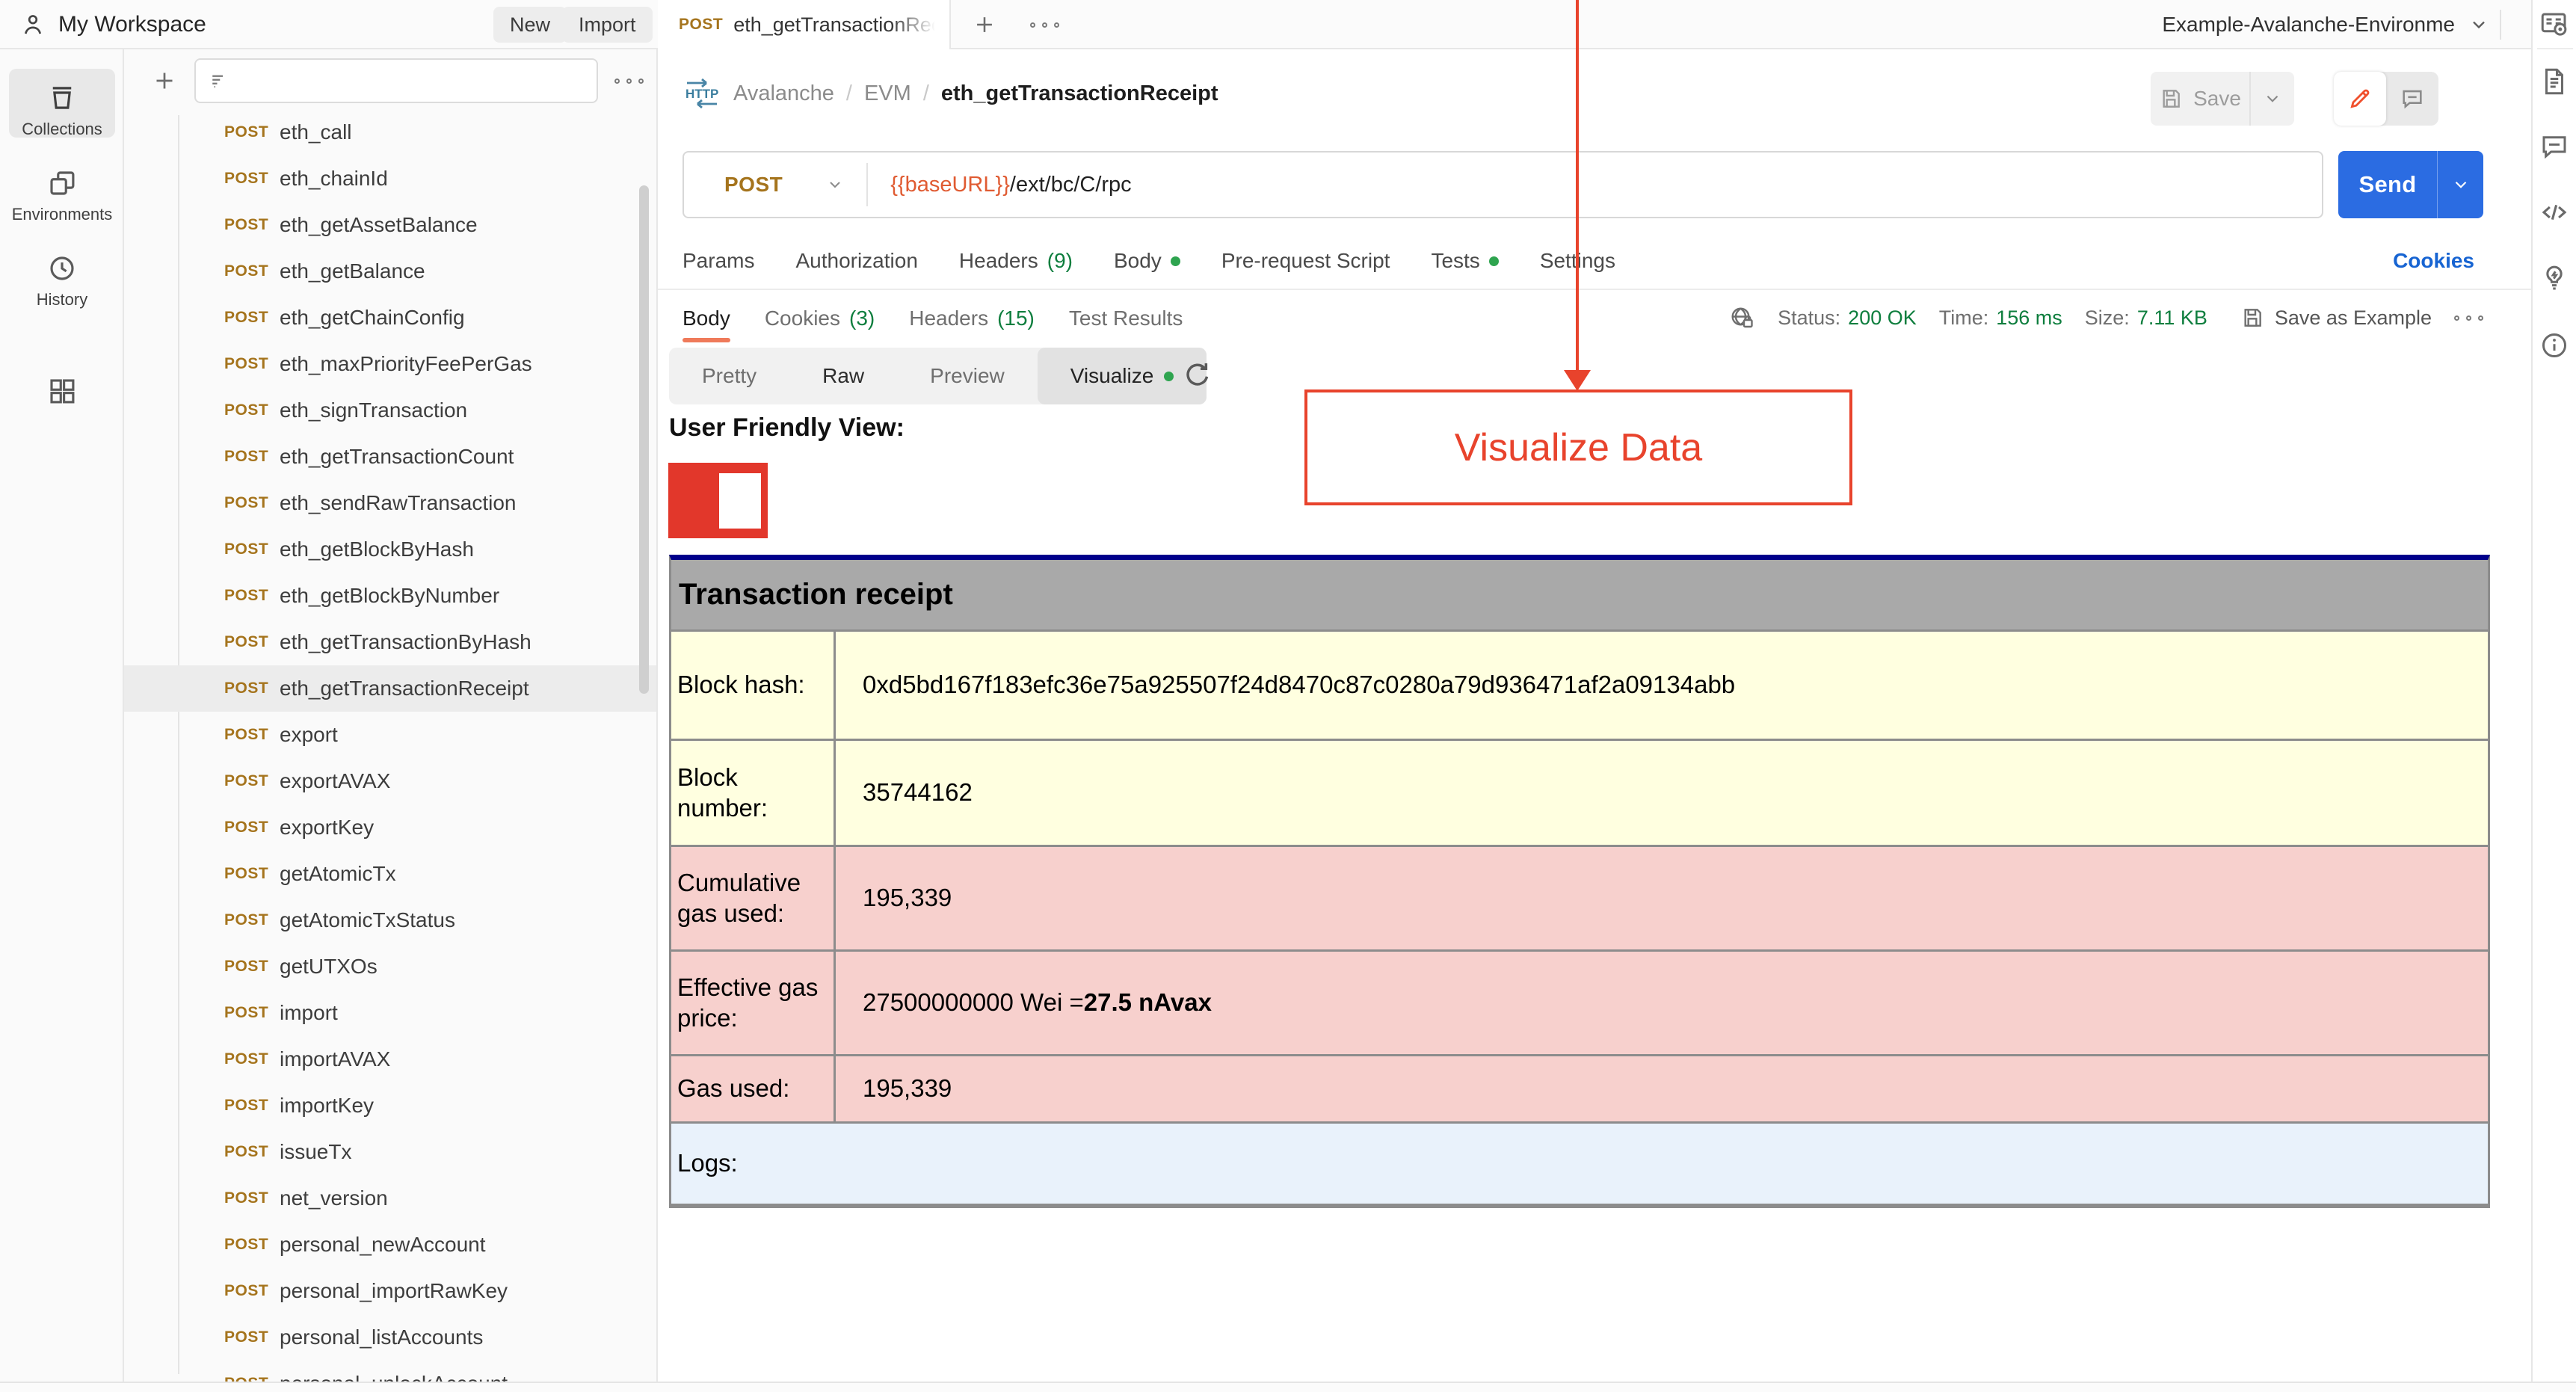  I want to click on workspace-label: My Workspace, so click(132, 24).